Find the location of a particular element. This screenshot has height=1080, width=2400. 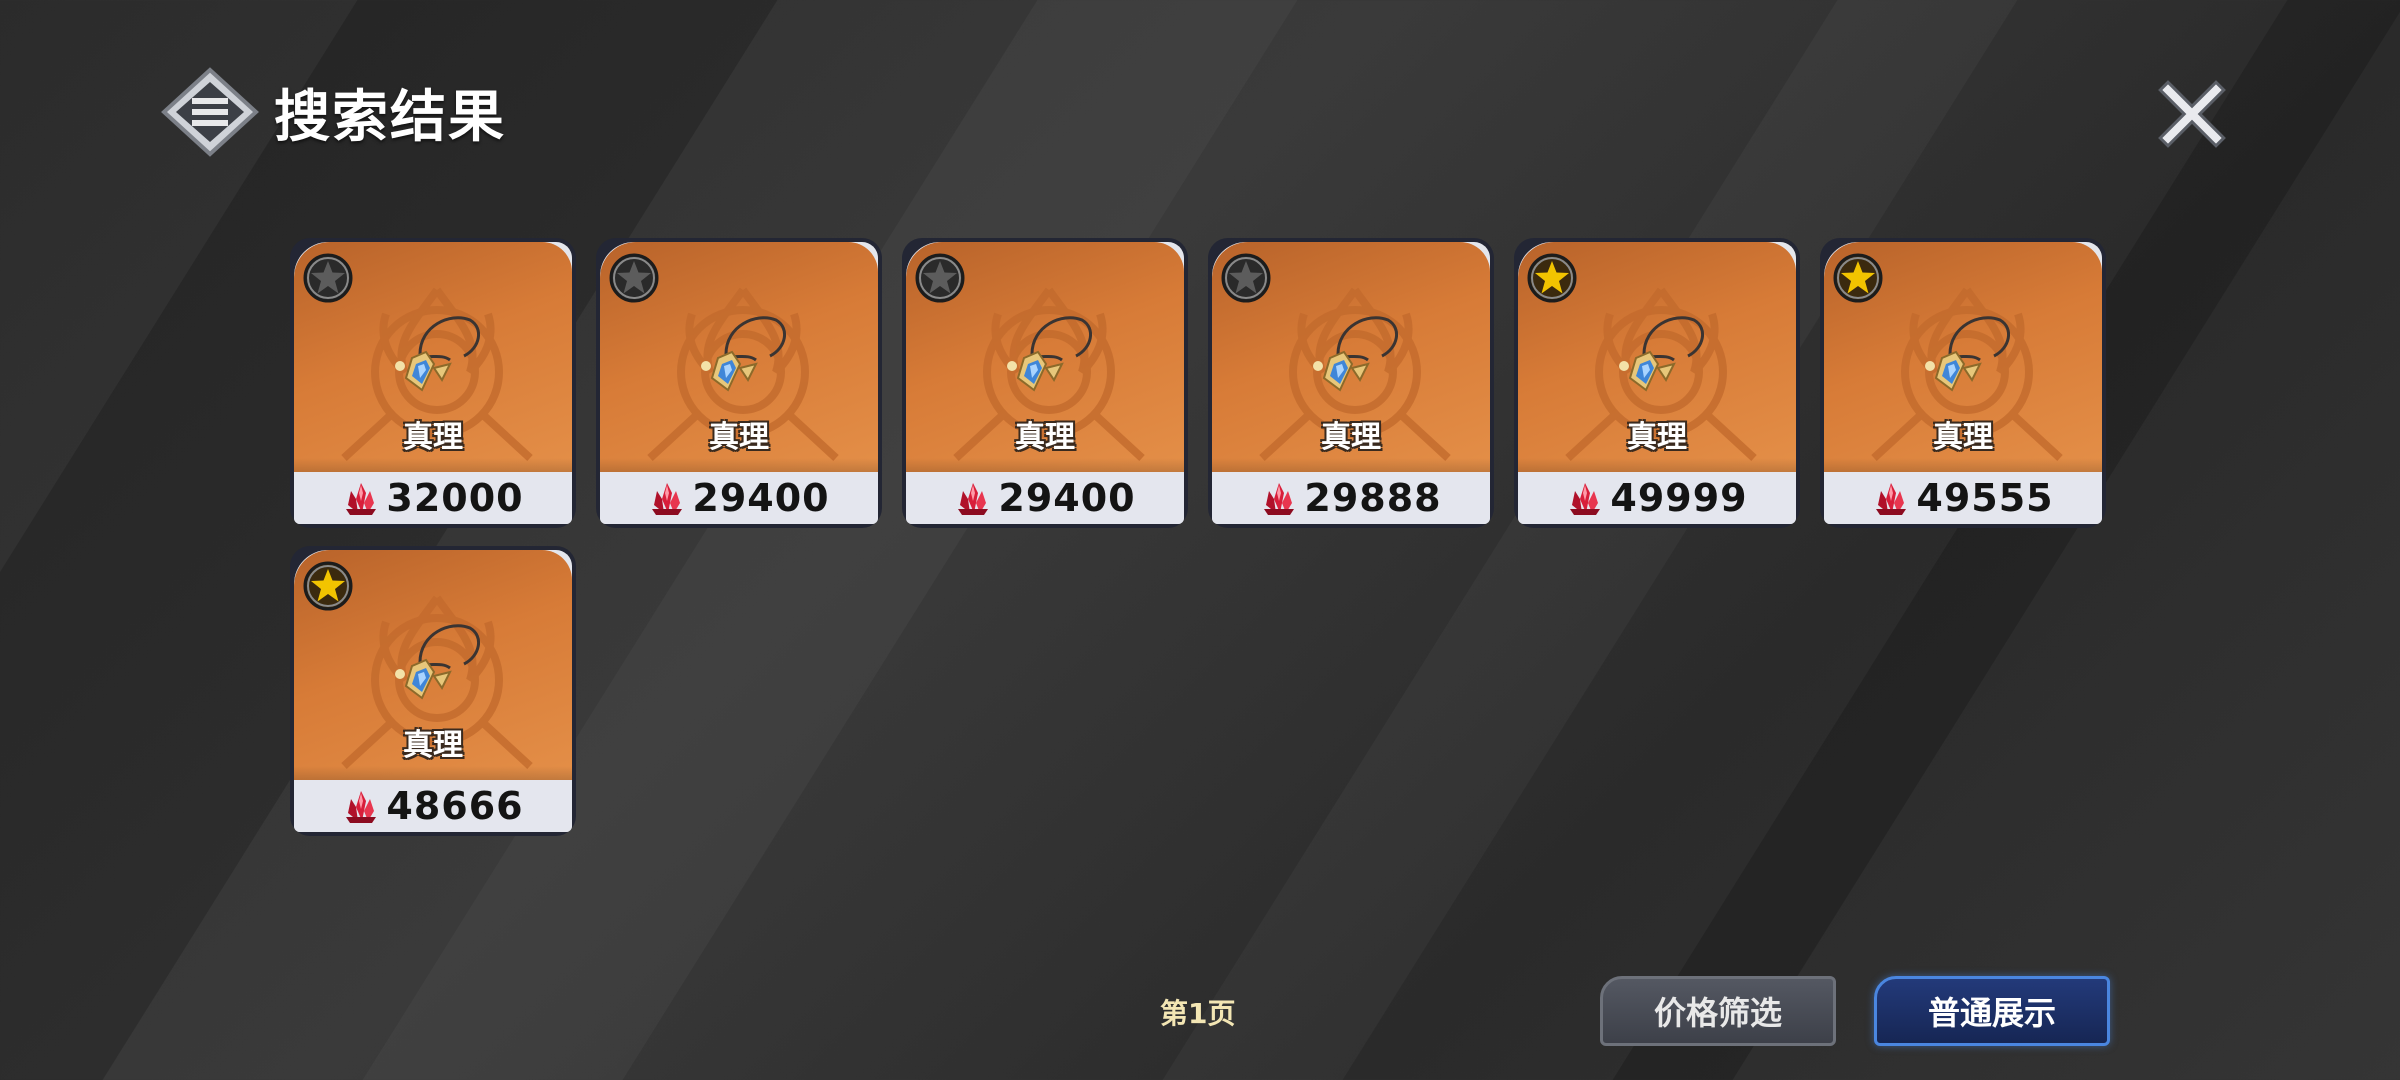

price-bar: 29888 is located at coordinates (1351, 498).